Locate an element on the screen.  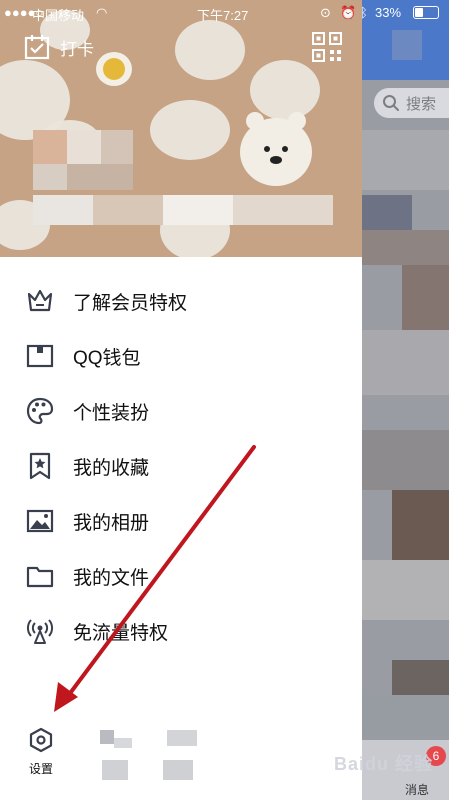
bear-illustration is located at coordinates (276, 149).